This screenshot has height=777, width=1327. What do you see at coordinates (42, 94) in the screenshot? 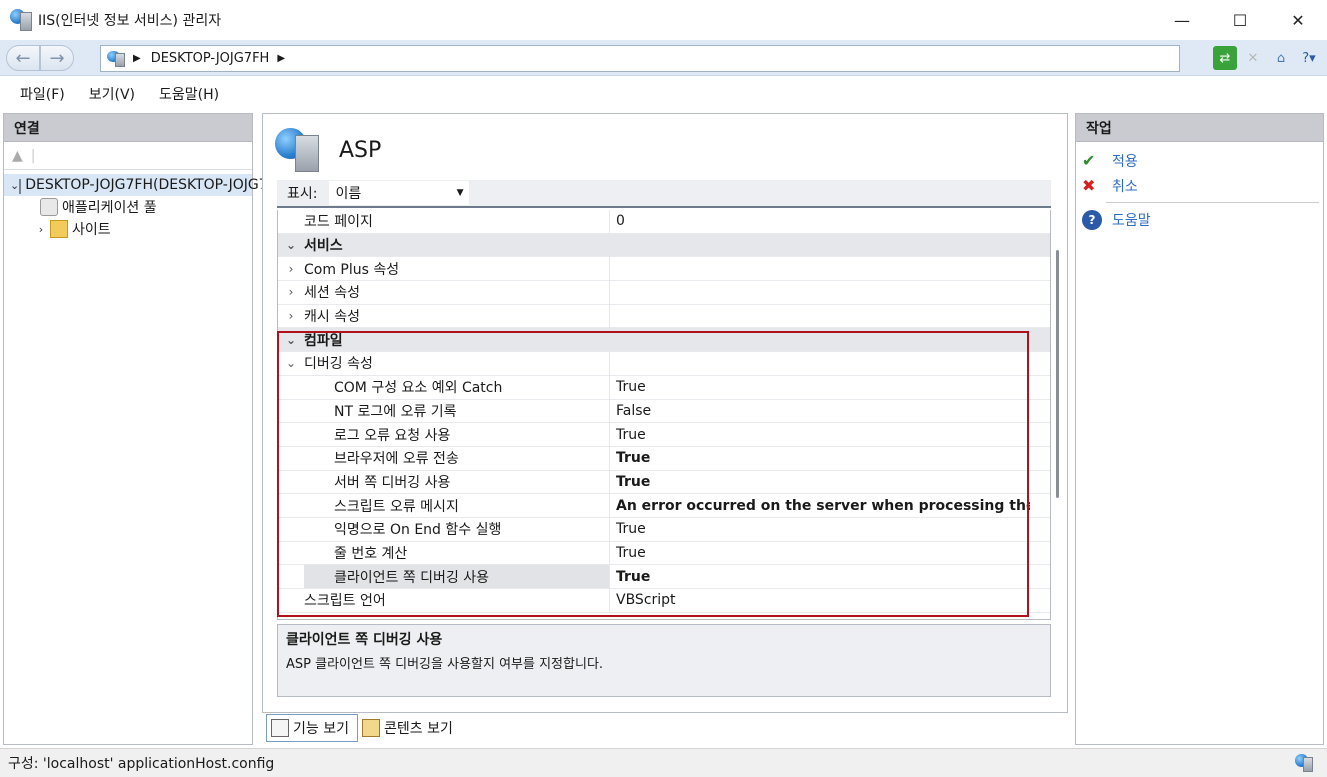
I see `menu-file: 파일(F)` at bounding box center [42, 94].